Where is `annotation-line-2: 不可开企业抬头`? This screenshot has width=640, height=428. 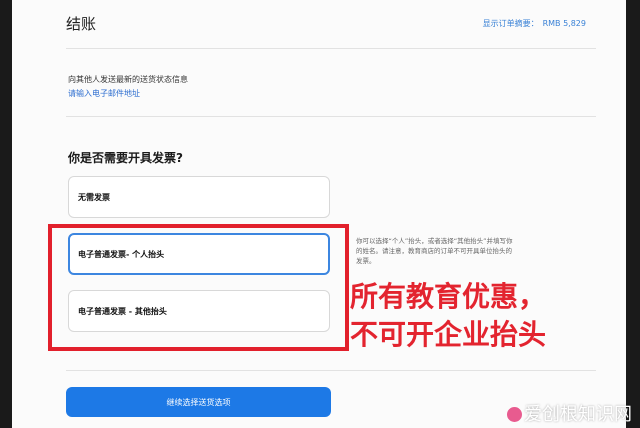 annotation-line-2: 不可开企业抬头 is located at coordinates (448, 334).